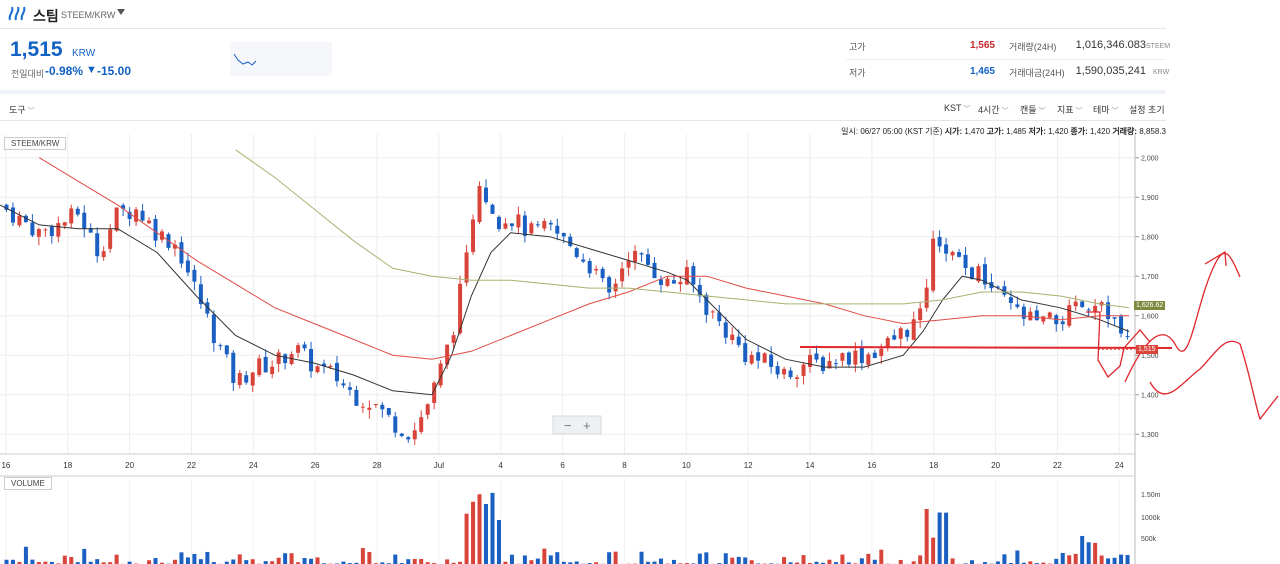  Describe the element at coordinates (31, 111) in the screenshot. I see `chevron-down-icon: ﹀` at that location.